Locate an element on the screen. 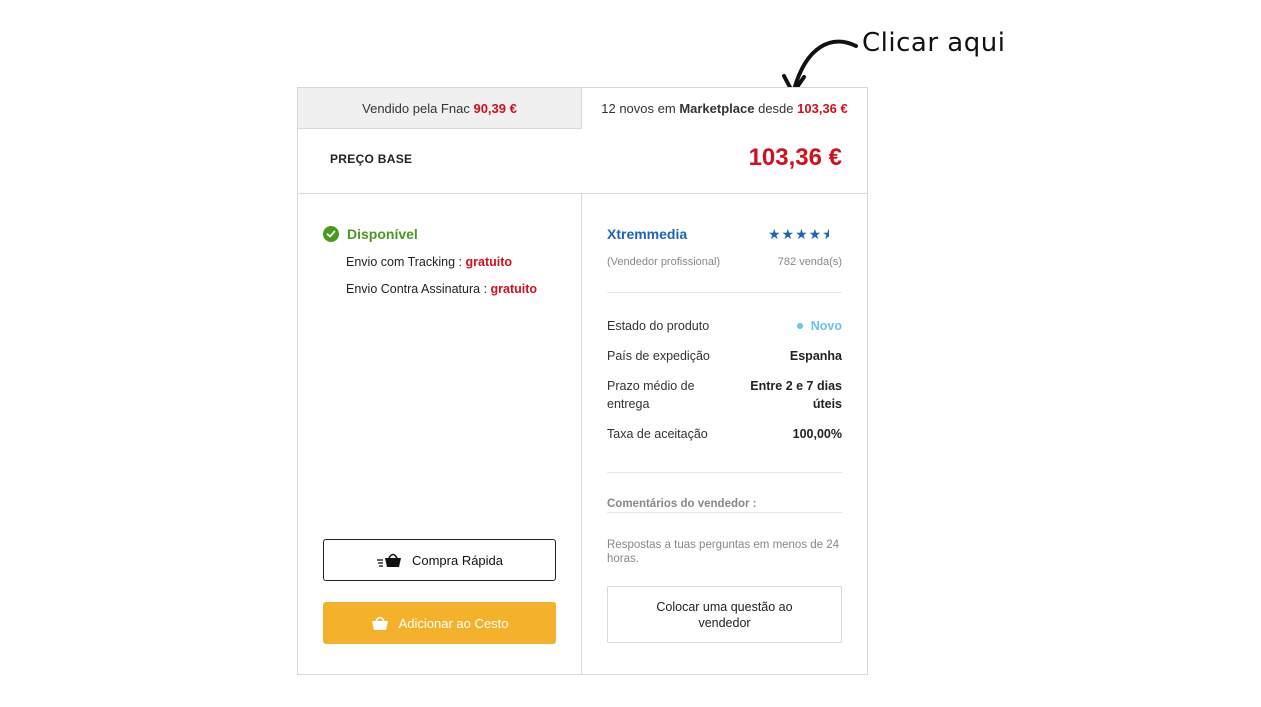 Image resolution: width=1261 pixels, height=707 pixels. tab-marketplace-from: desde is located at coordinates (776, 108).